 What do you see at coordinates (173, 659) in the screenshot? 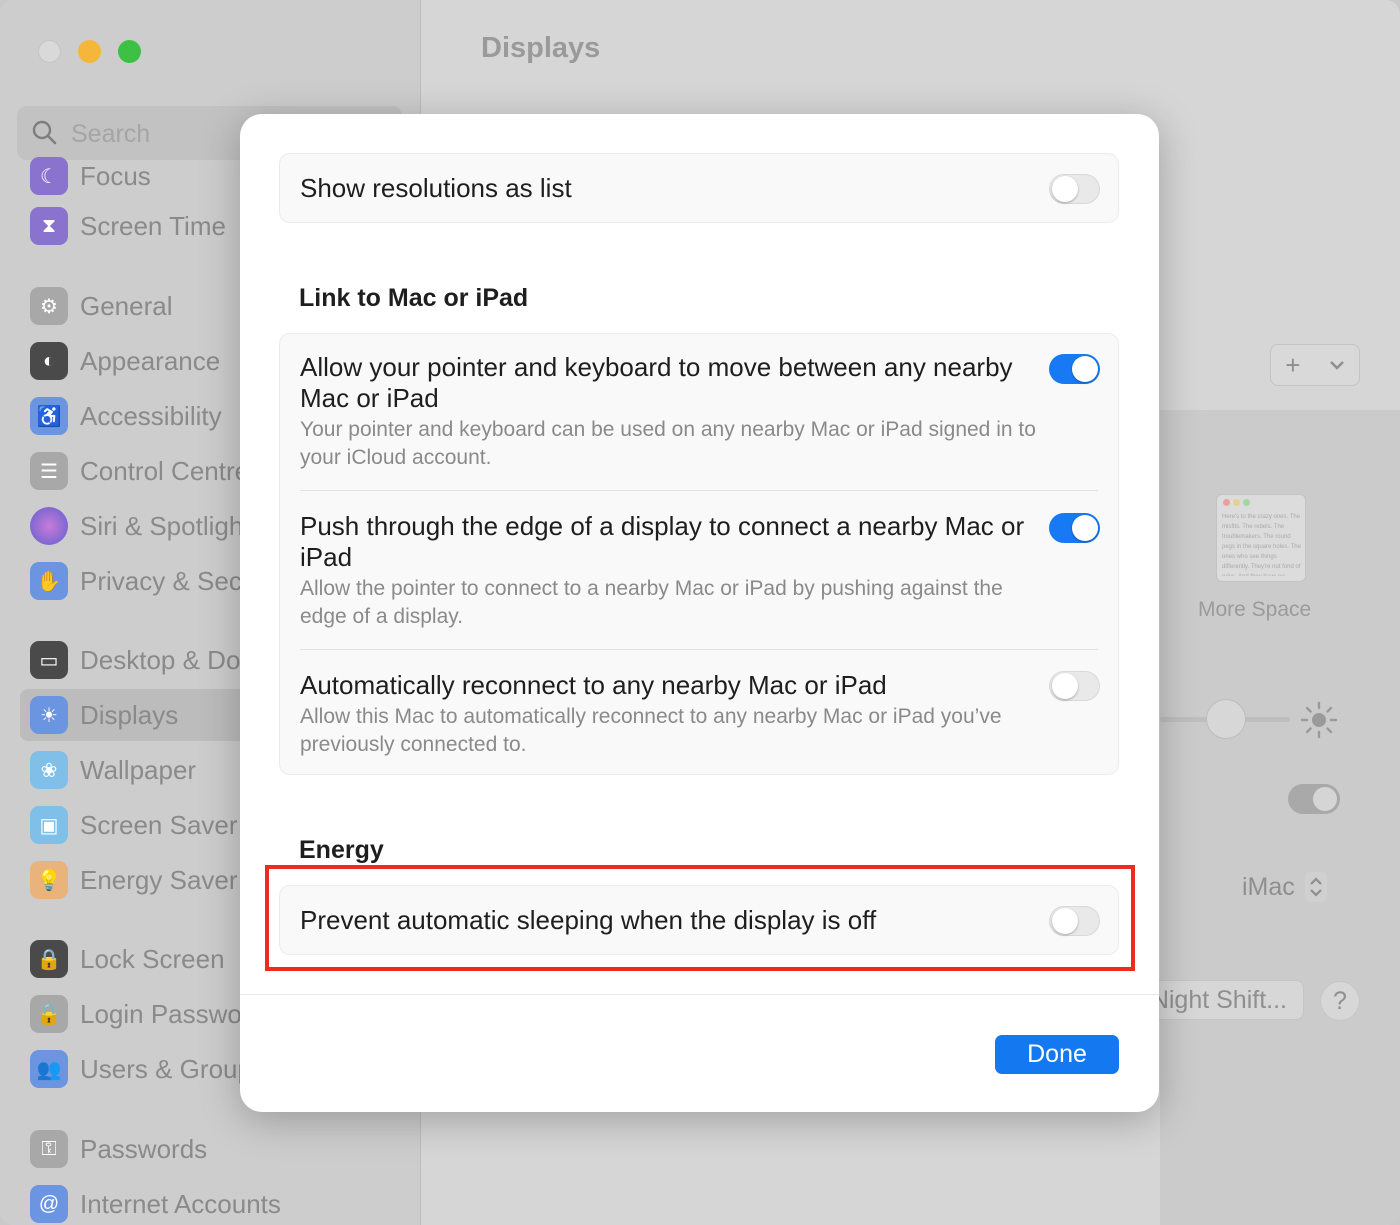
I see `sidebar-item-label: Desktop & Dock` at bounding box center [173, 659].